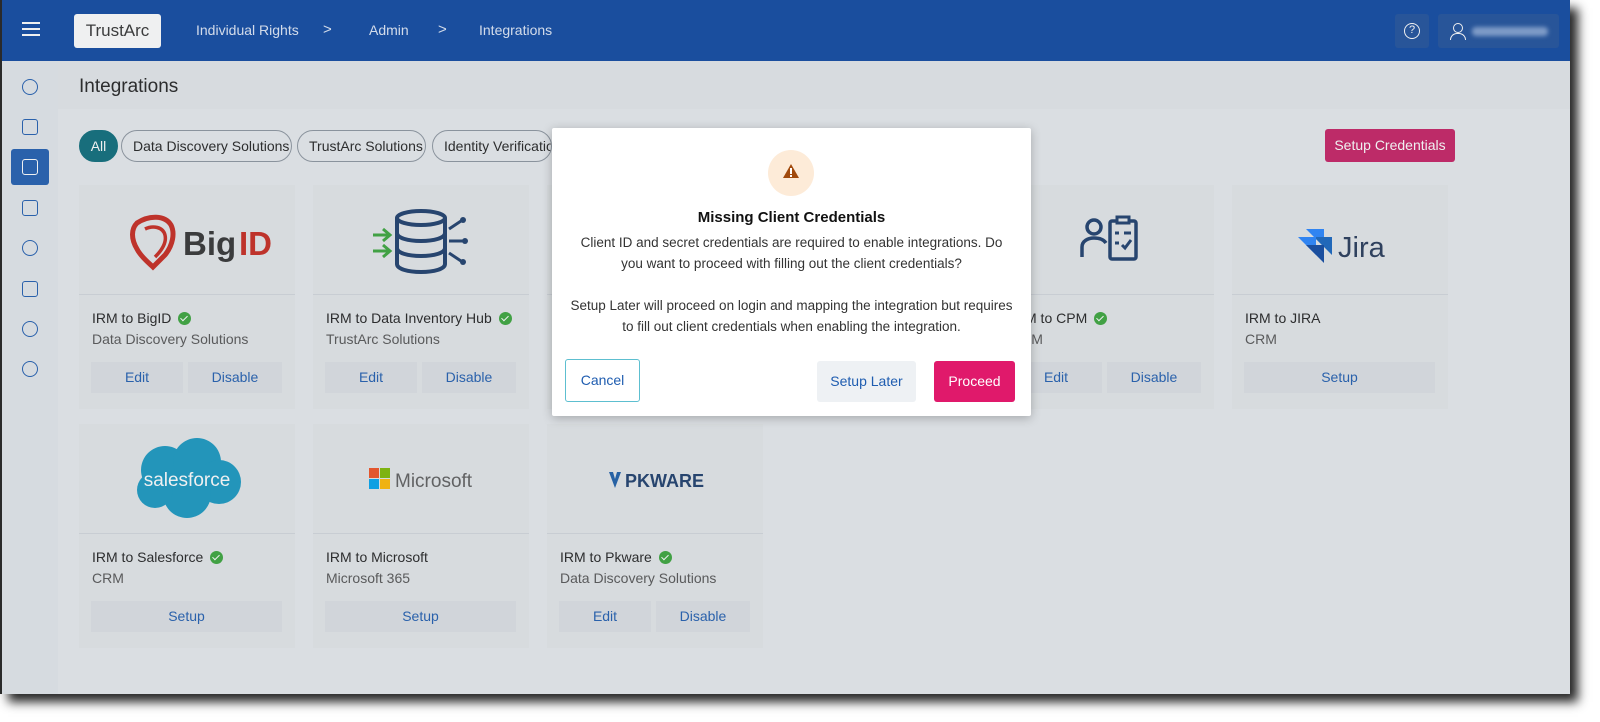 Image resolution: width=1600 pixels, height=722 pixels. Describe the element at coordinates (791, 173) in the screenshot. I see `warning-icon` at that location.